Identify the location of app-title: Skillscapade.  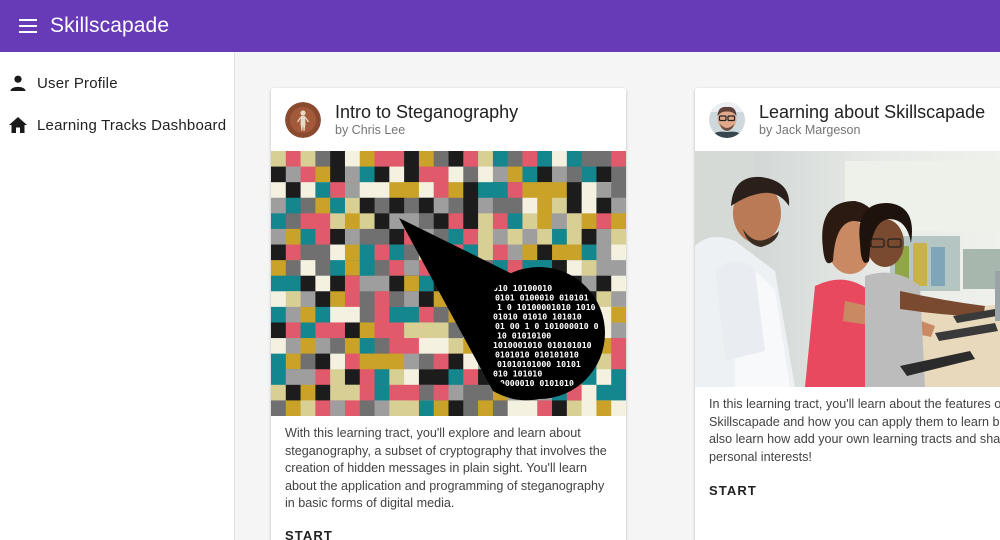
(110, 25).